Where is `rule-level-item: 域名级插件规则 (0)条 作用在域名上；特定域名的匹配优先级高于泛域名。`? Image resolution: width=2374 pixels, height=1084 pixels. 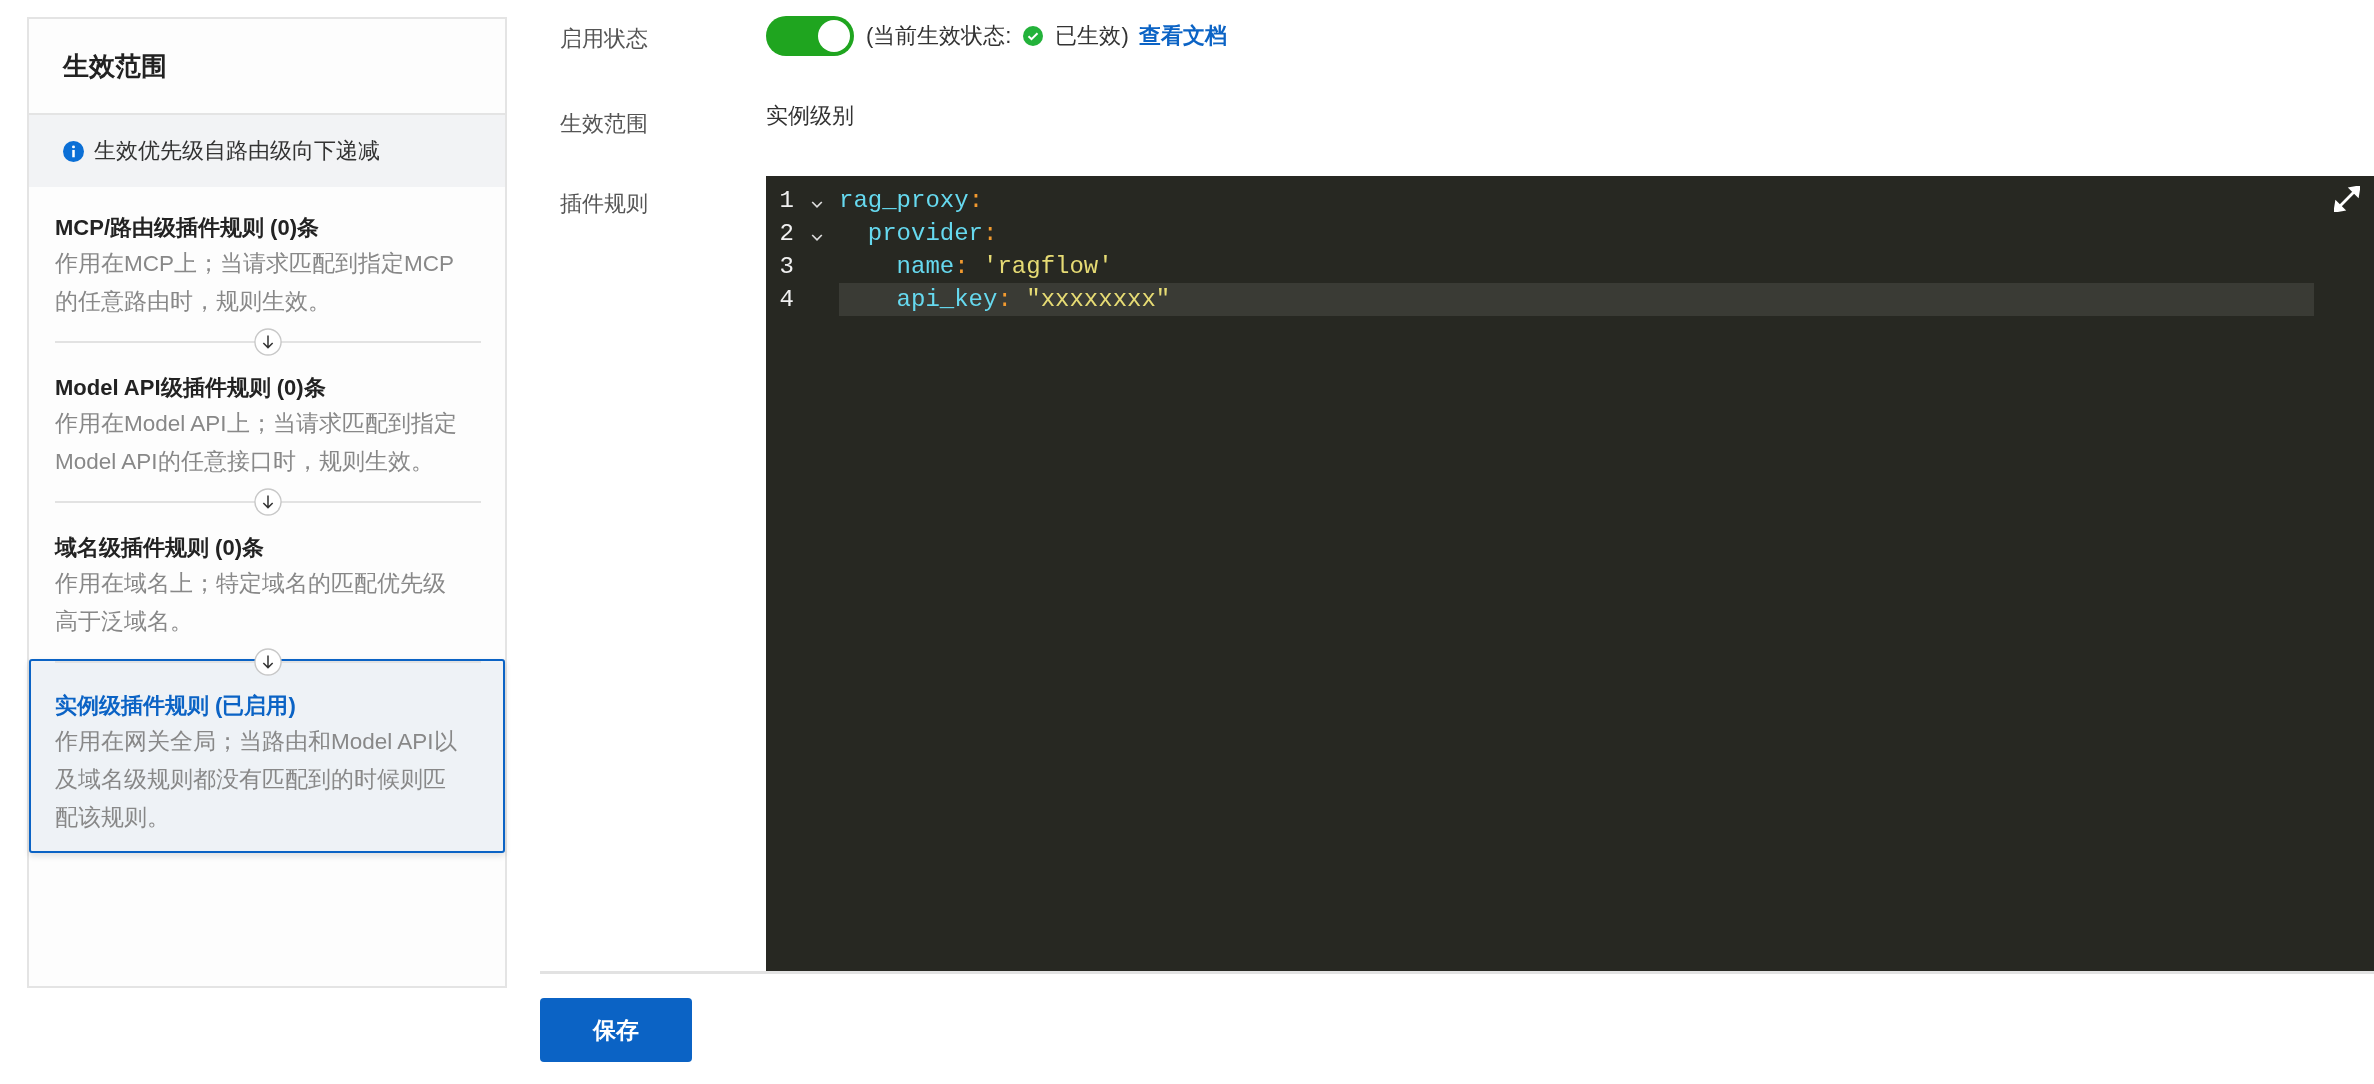 rule-level-item: 域名级插件规则 (0)条 作用在域名上；特定域名的匹配优先级高于泛域名。 is located at coordinates (267, 583).